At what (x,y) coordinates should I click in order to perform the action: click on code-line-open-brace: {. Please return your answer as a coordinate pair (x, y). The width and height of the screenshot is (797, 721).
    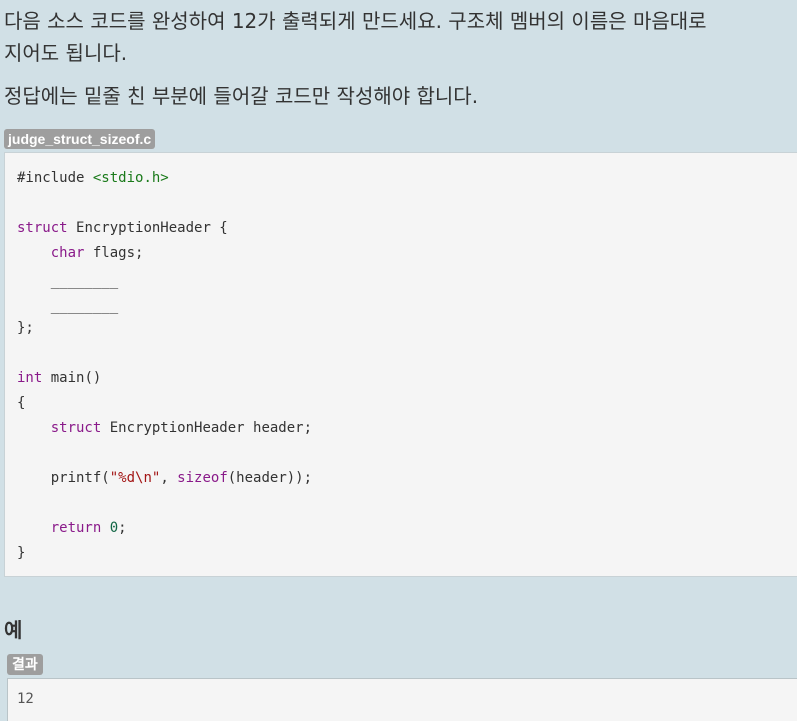
    Looking at the image, I should click on (21, 403).